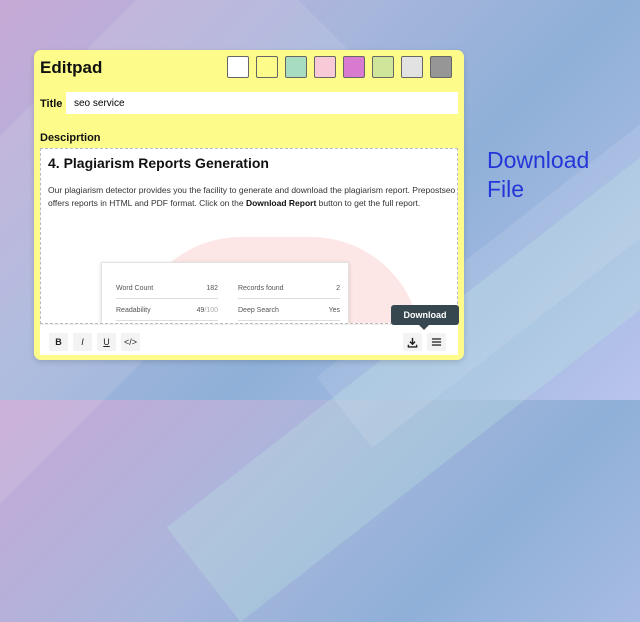 This screenshot has height=622, width=640. I want to click on stat-label: Deep Search, so click(258, 310).